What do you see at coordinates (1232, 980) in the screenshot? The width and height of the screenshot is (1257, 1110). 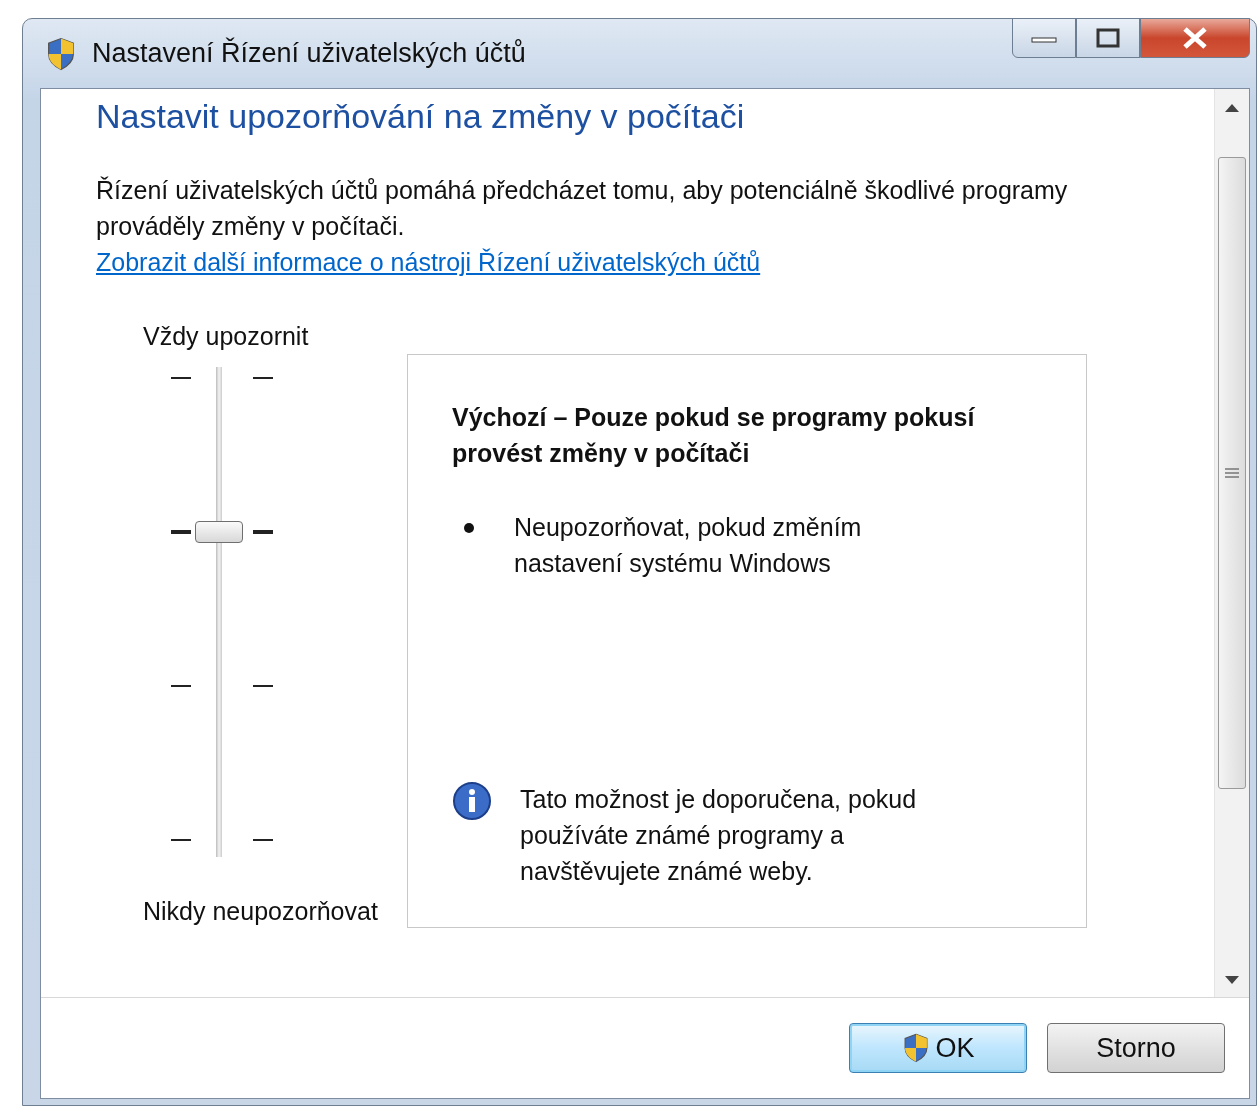 I see `scroll-down-icon` at bounding box center [1232, 980].